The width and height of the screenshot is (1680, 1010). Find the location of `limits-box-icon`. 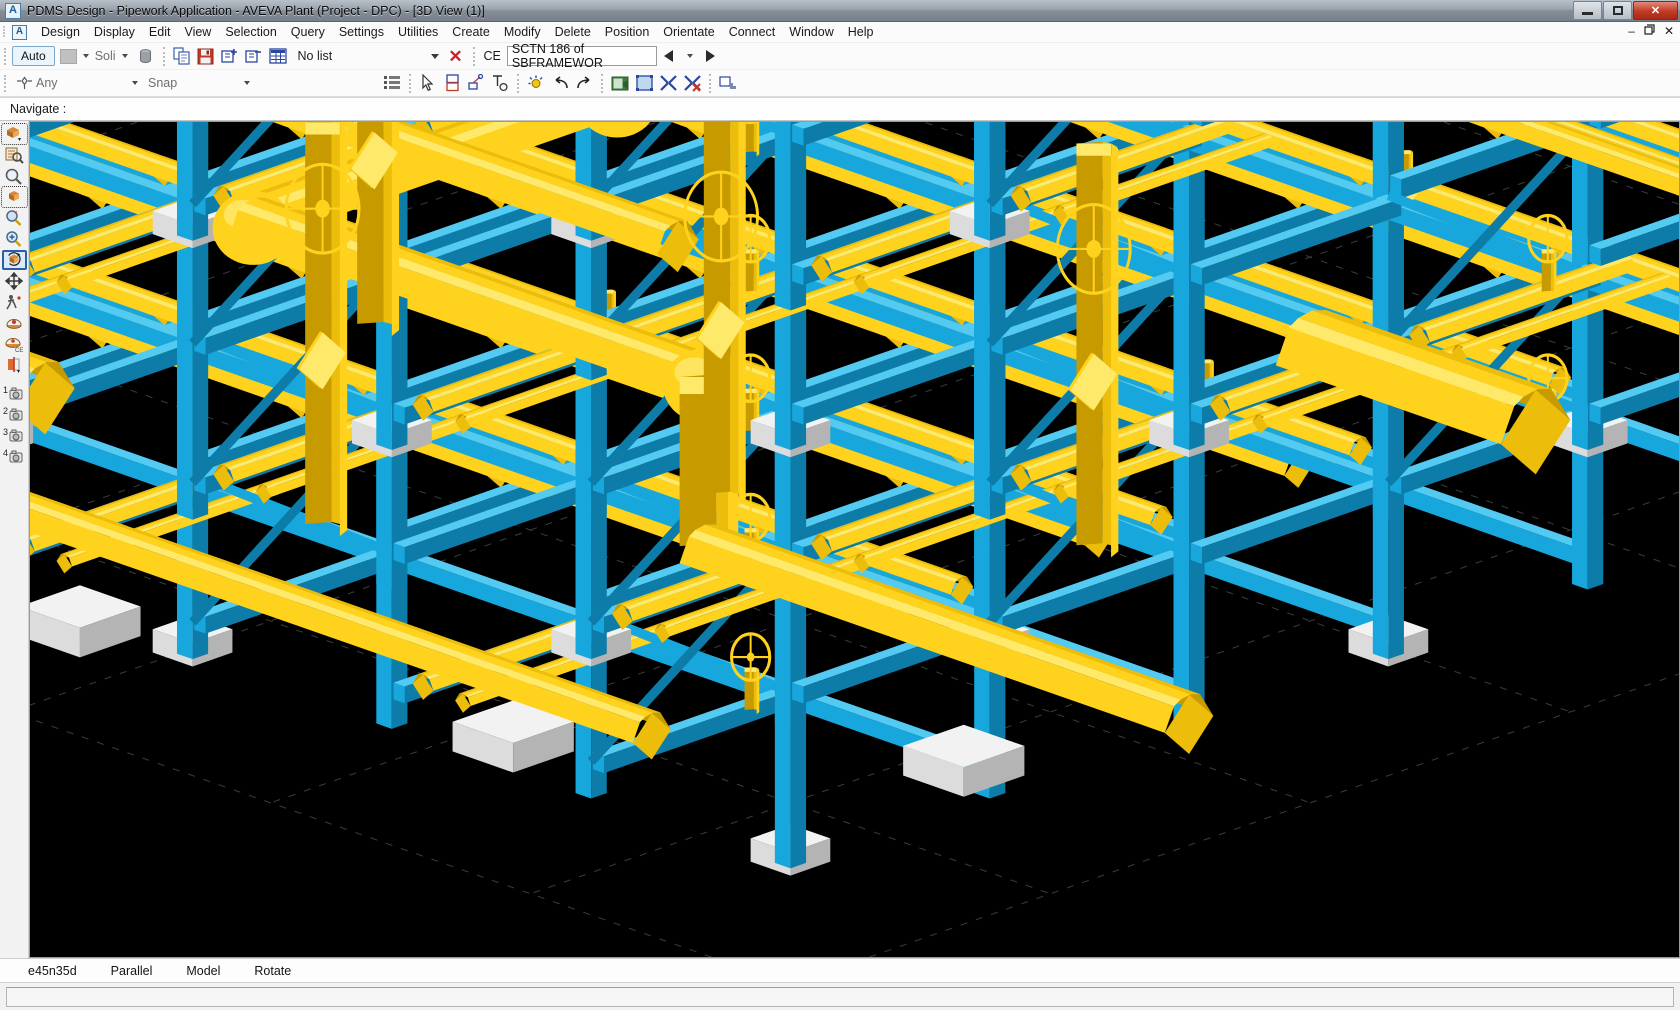

limits-box-icon is located at coordinates (14, 197).